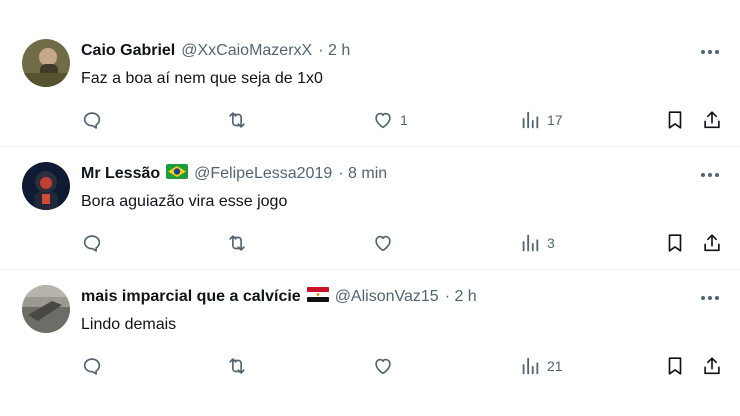 This screenshot has height=416, width=740. What do you see at coordinates (129, 324) in the screenshot?
I see `tweet-text: Lindo demais` at bounding box center [129, 324].